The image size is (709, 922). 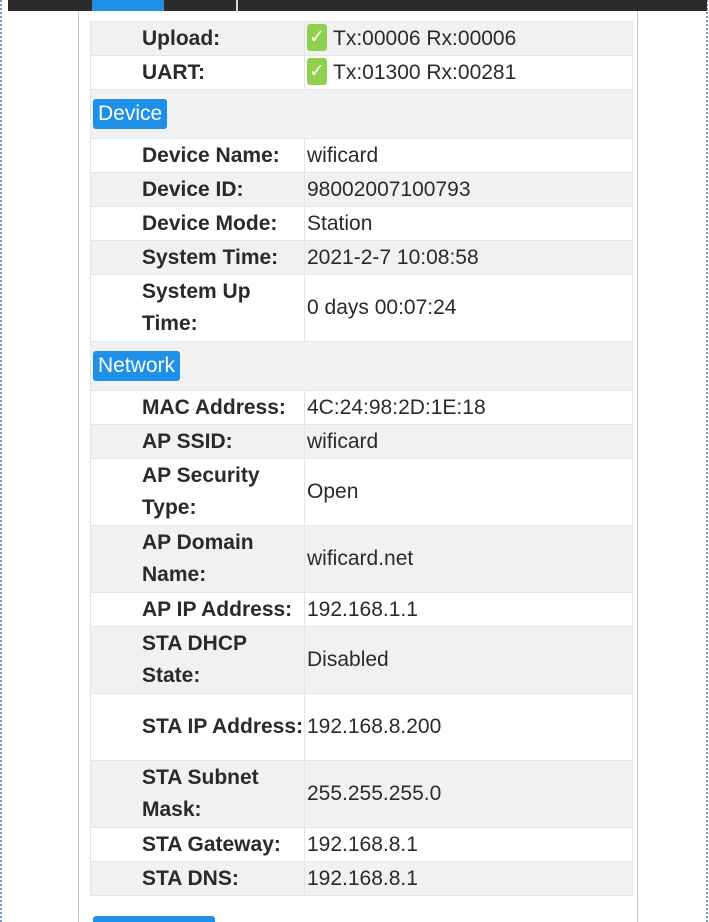 What do you see at coordinates (361, 114) in the screenshot?
I see `section-header-device: Device` at bounding box center [361, 114].